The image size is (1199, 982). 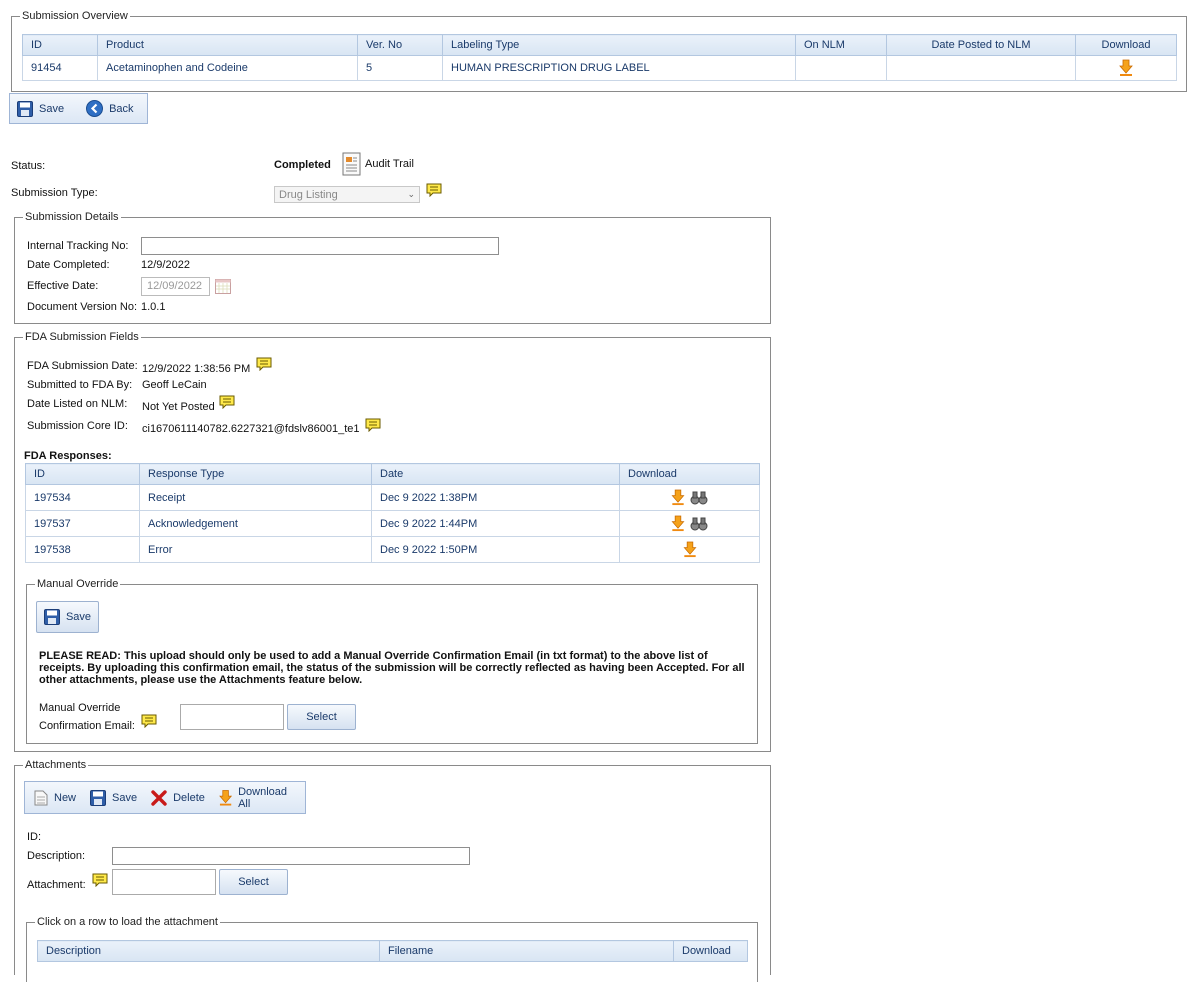 I want to click on submission-type-select: Drug Listing ⌄, so click(x=347, y=194).